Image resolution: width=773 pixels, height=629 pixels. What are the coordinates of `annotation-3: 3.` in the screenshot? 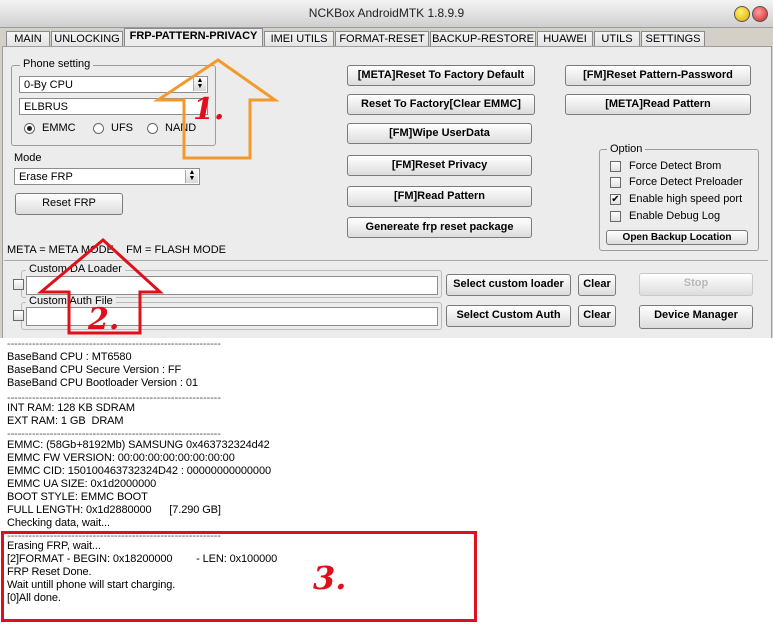 It's located at (330, 578).